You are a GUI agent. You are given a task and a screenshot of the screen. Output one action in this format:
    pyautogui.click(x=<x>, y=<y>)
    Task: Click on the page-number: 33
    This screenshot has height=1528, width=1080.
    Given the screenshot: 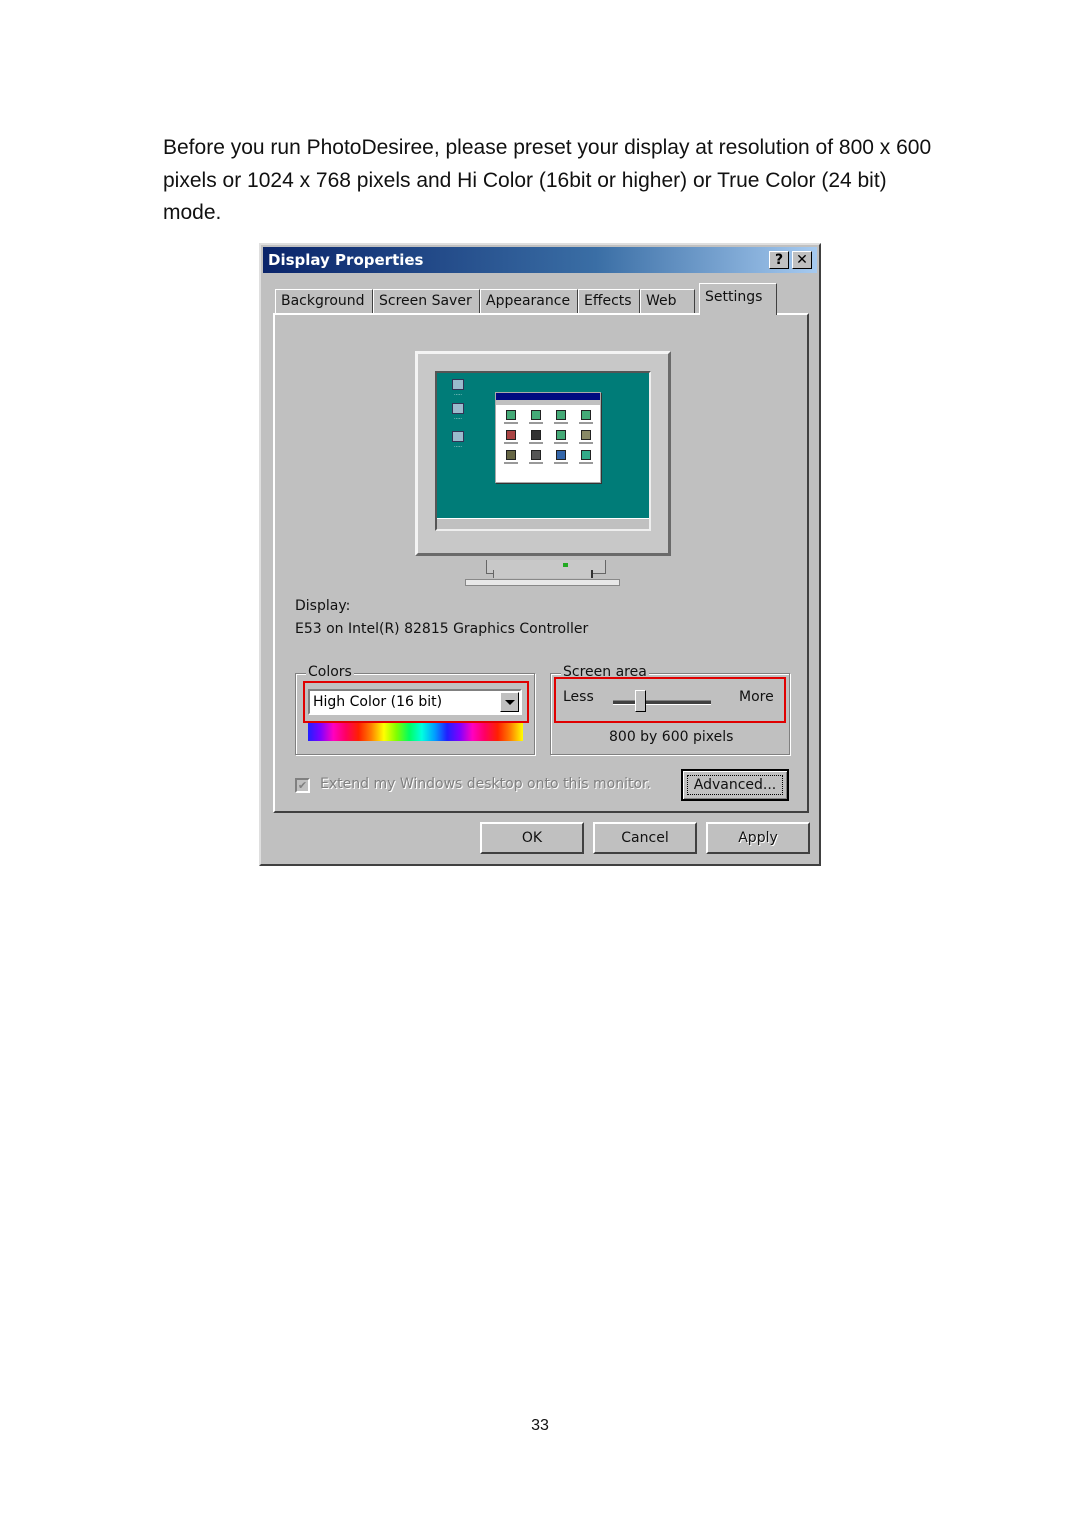 What is the action you would take?
    pyautogui.click(x=540, y=1425)
    